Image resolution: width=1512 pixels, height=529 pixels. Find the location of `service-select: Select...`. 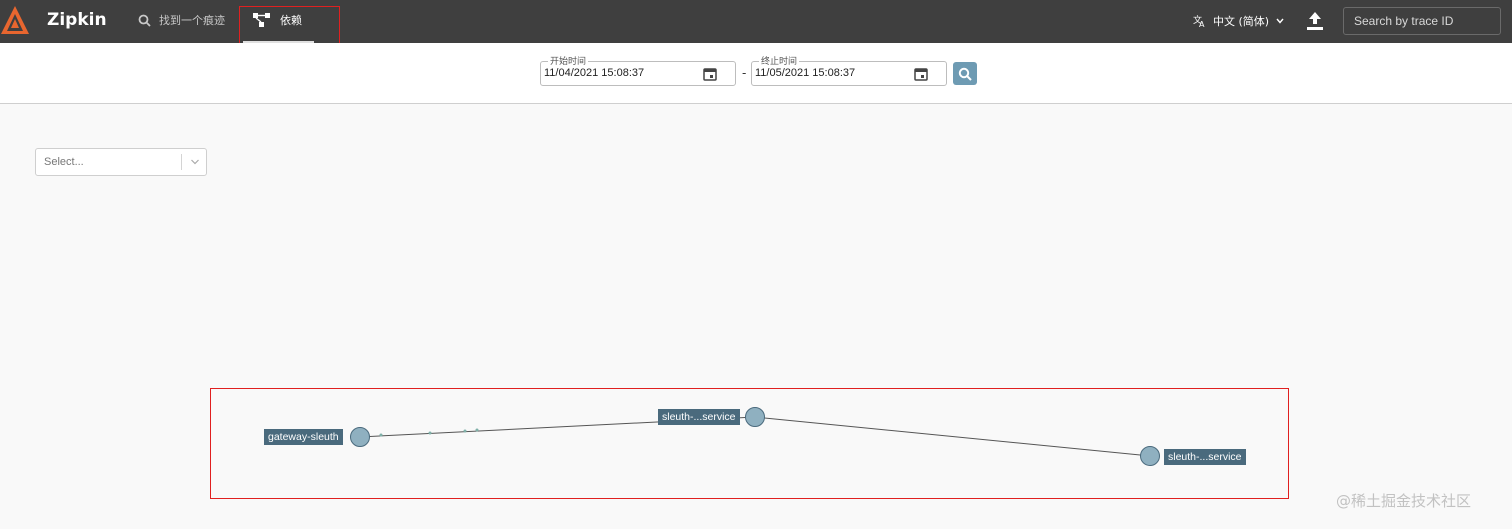

service-select: Select... is located at coordinates (121, 162).